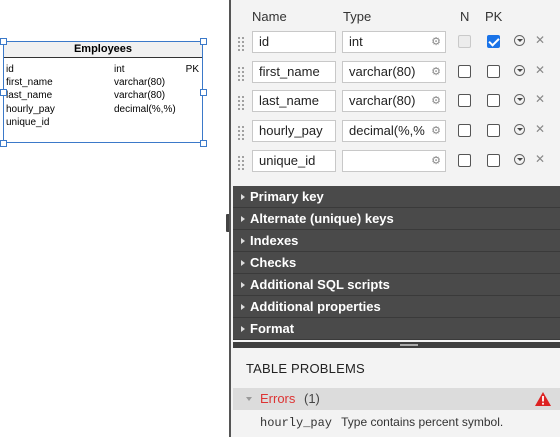 This screenshot has height=437, width=560. Describe the element at coordinates (396, 219) in the screenshot. I see `section-alternate-keys: Alternate (unique) keys` at that location.